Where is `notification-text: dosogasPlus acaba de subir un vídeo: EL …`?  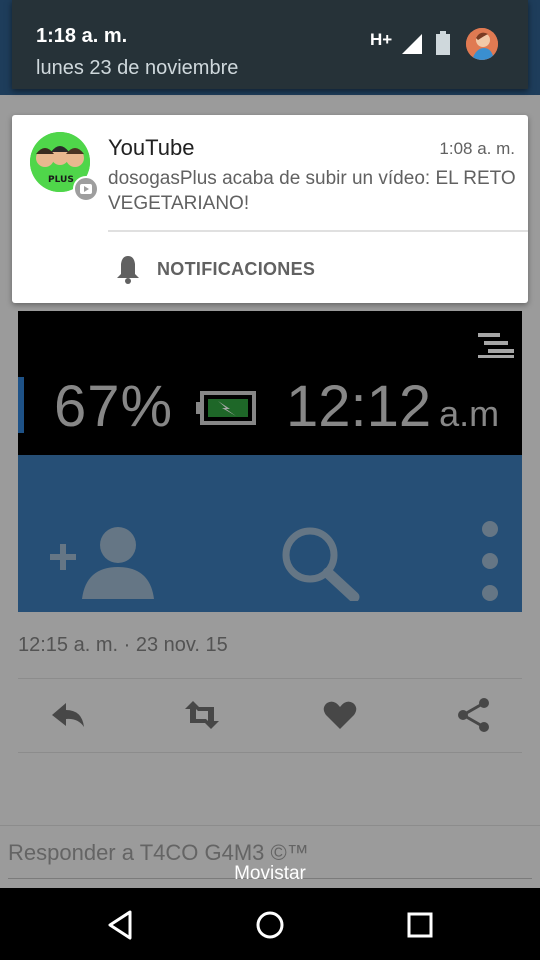
notification-text: dosogasPlus acaba de subir un vídeo: EL … is located at coordinates (312, 191).